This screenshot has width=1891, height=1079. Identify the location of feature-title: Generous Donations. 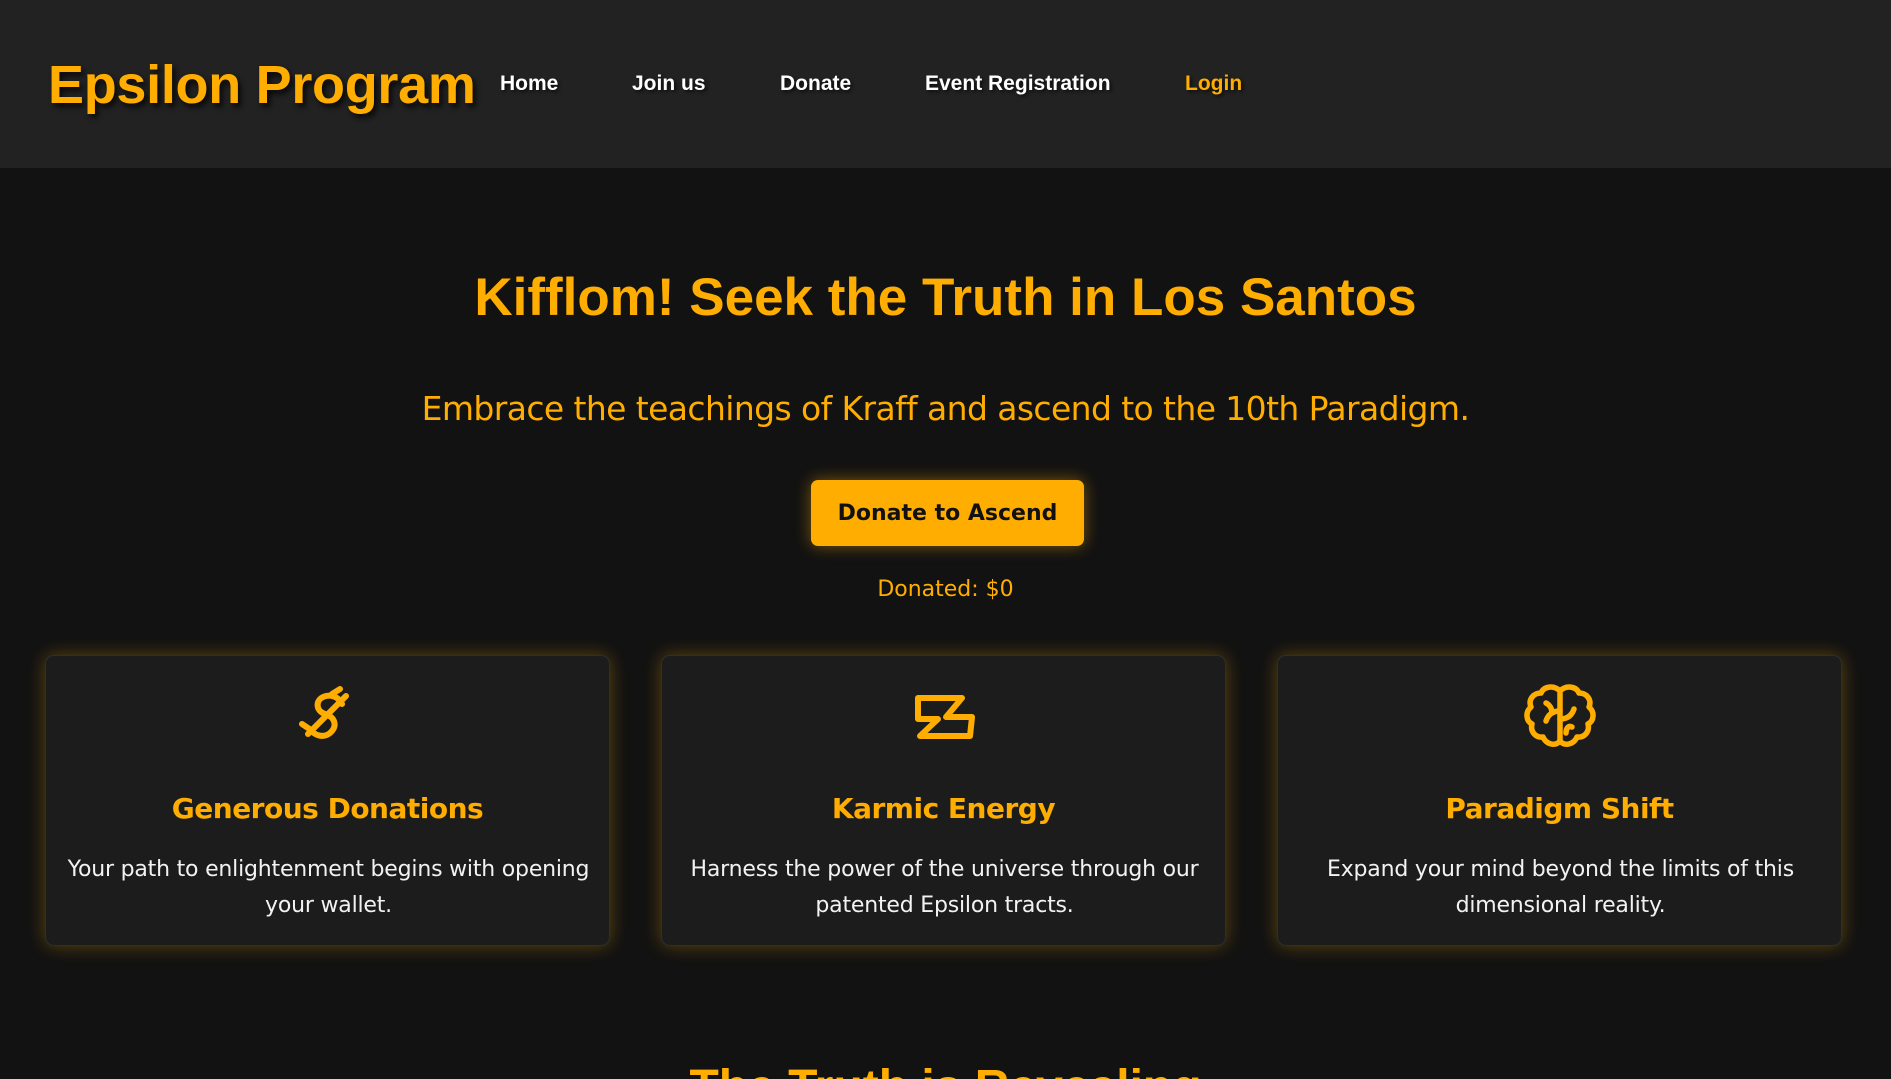
(327, 808).